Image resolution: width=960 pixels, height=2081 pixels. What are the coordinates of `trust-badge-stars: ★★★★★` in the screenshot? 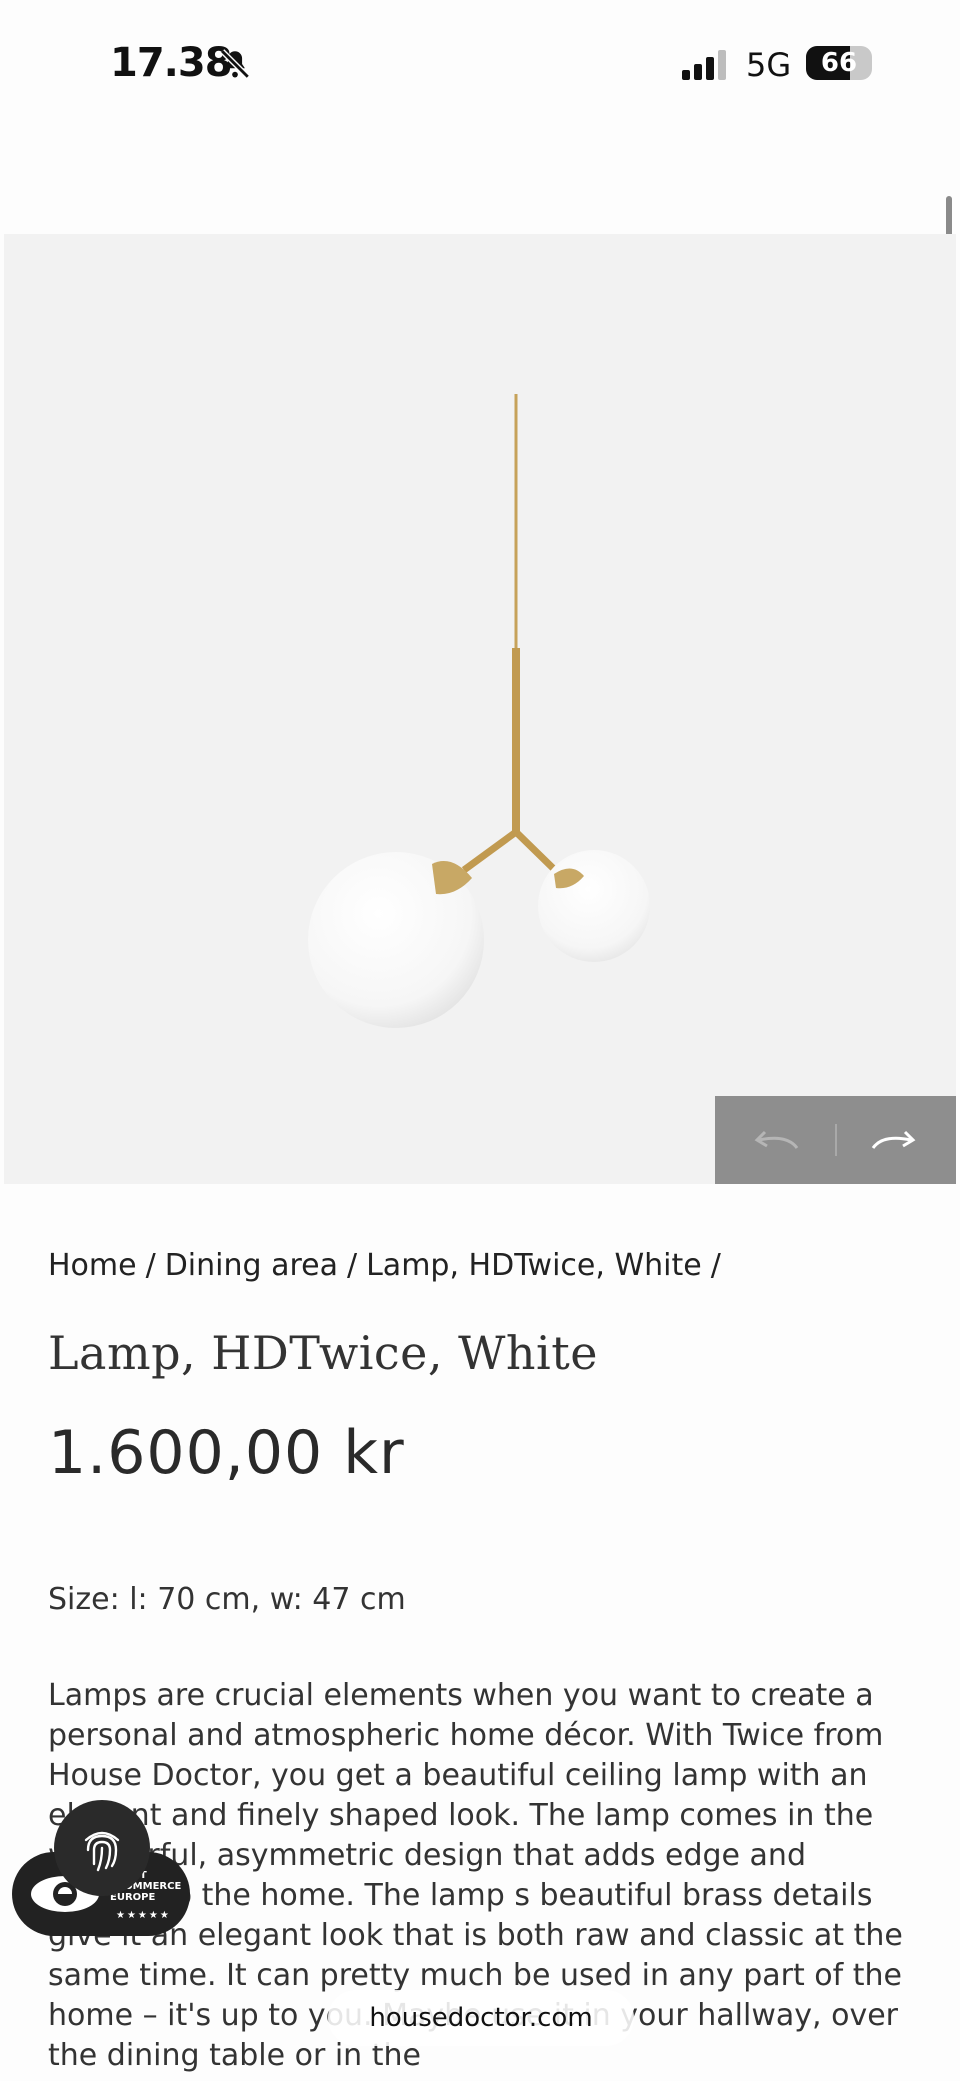 It's located at (143, 1915).